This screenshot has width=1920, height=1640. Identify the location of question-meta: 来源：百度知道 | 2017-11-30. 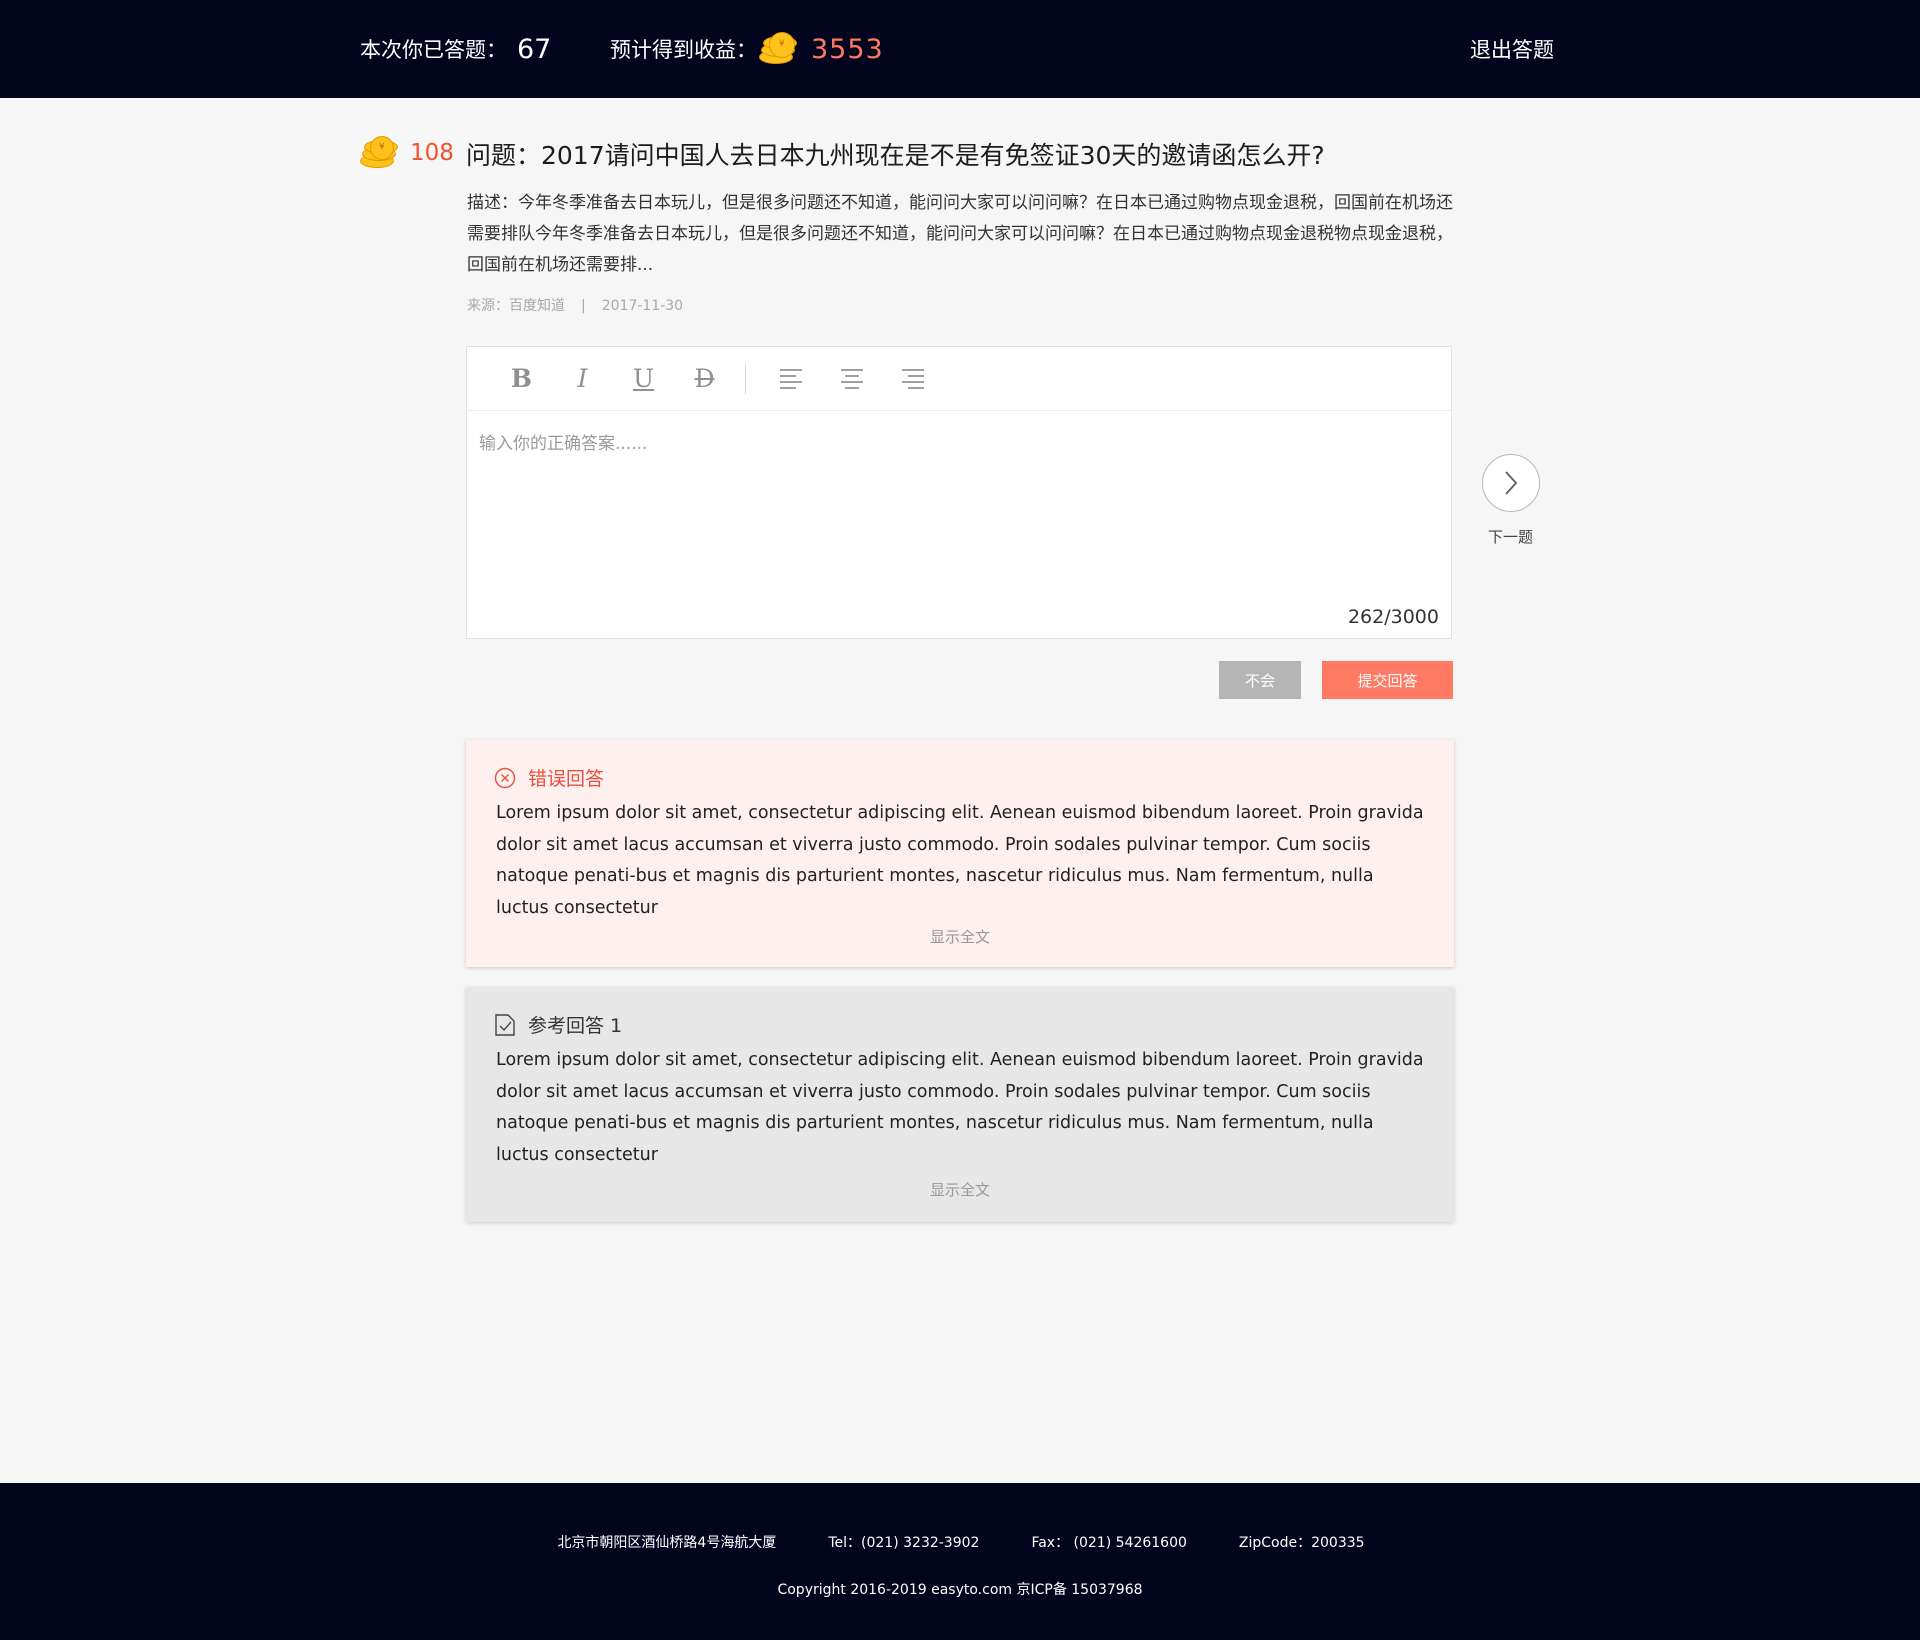
(575, 305).